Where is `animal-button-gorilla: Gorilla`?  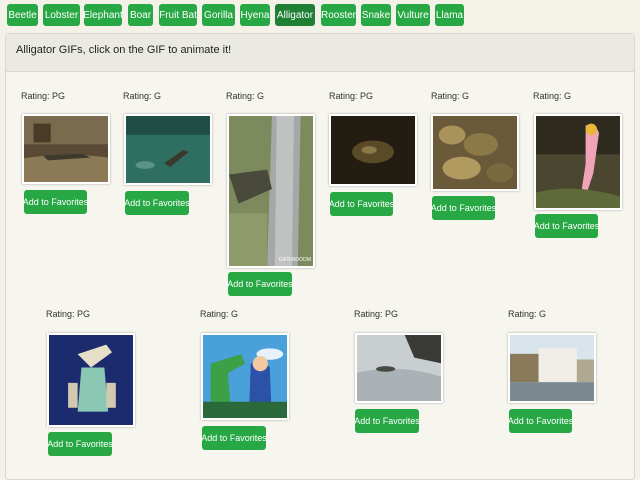 animal-button-gorilla: Gorilla is located at coordinates (218, 15).